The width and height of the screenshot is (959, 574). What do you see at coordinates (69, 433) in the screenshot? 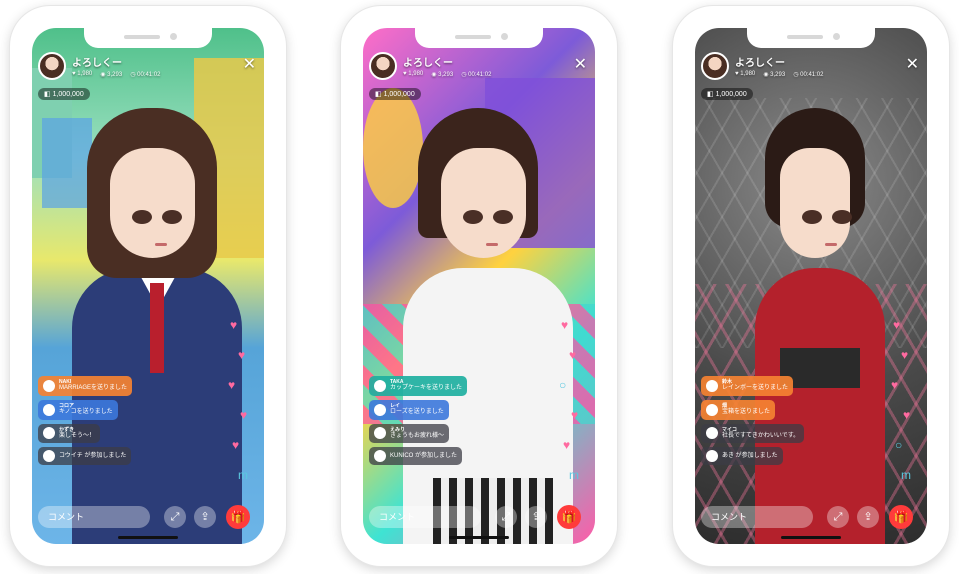
I see `chat-message: かずき 楽しそう～！` at bounding box center [69, 433].